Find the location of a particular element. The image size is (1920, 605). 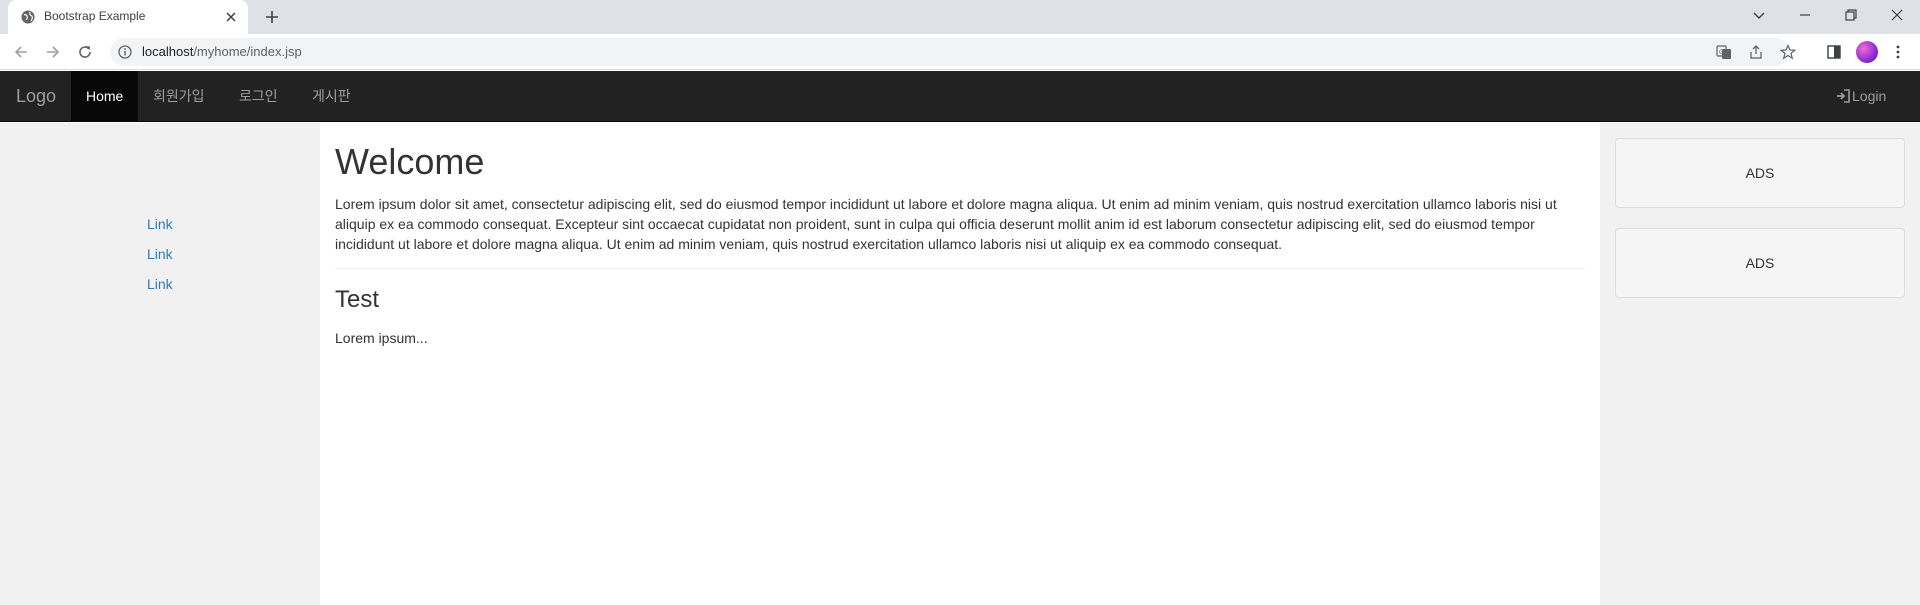

url-host: localhost is located at coordinates (168, 51).